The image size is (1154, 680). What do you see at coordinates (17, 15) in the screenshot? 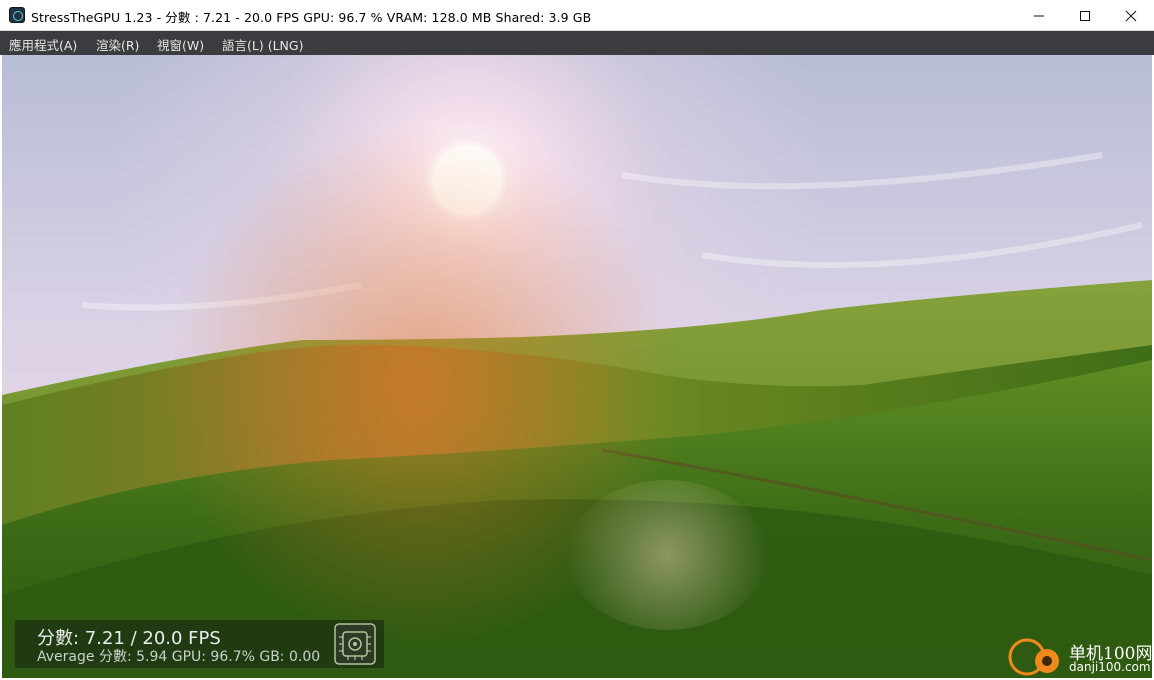
I see `app-icon` at bounding box center [17, 15].